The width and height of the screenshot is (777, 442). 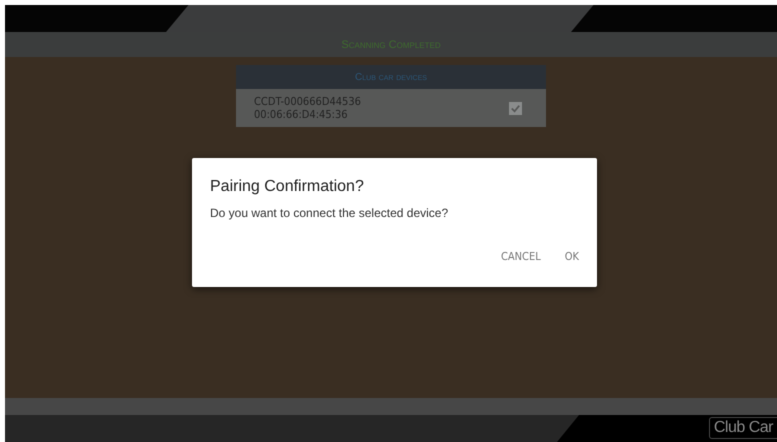 I want to click on list-title: Club car devices, so click(x=391, y=77).